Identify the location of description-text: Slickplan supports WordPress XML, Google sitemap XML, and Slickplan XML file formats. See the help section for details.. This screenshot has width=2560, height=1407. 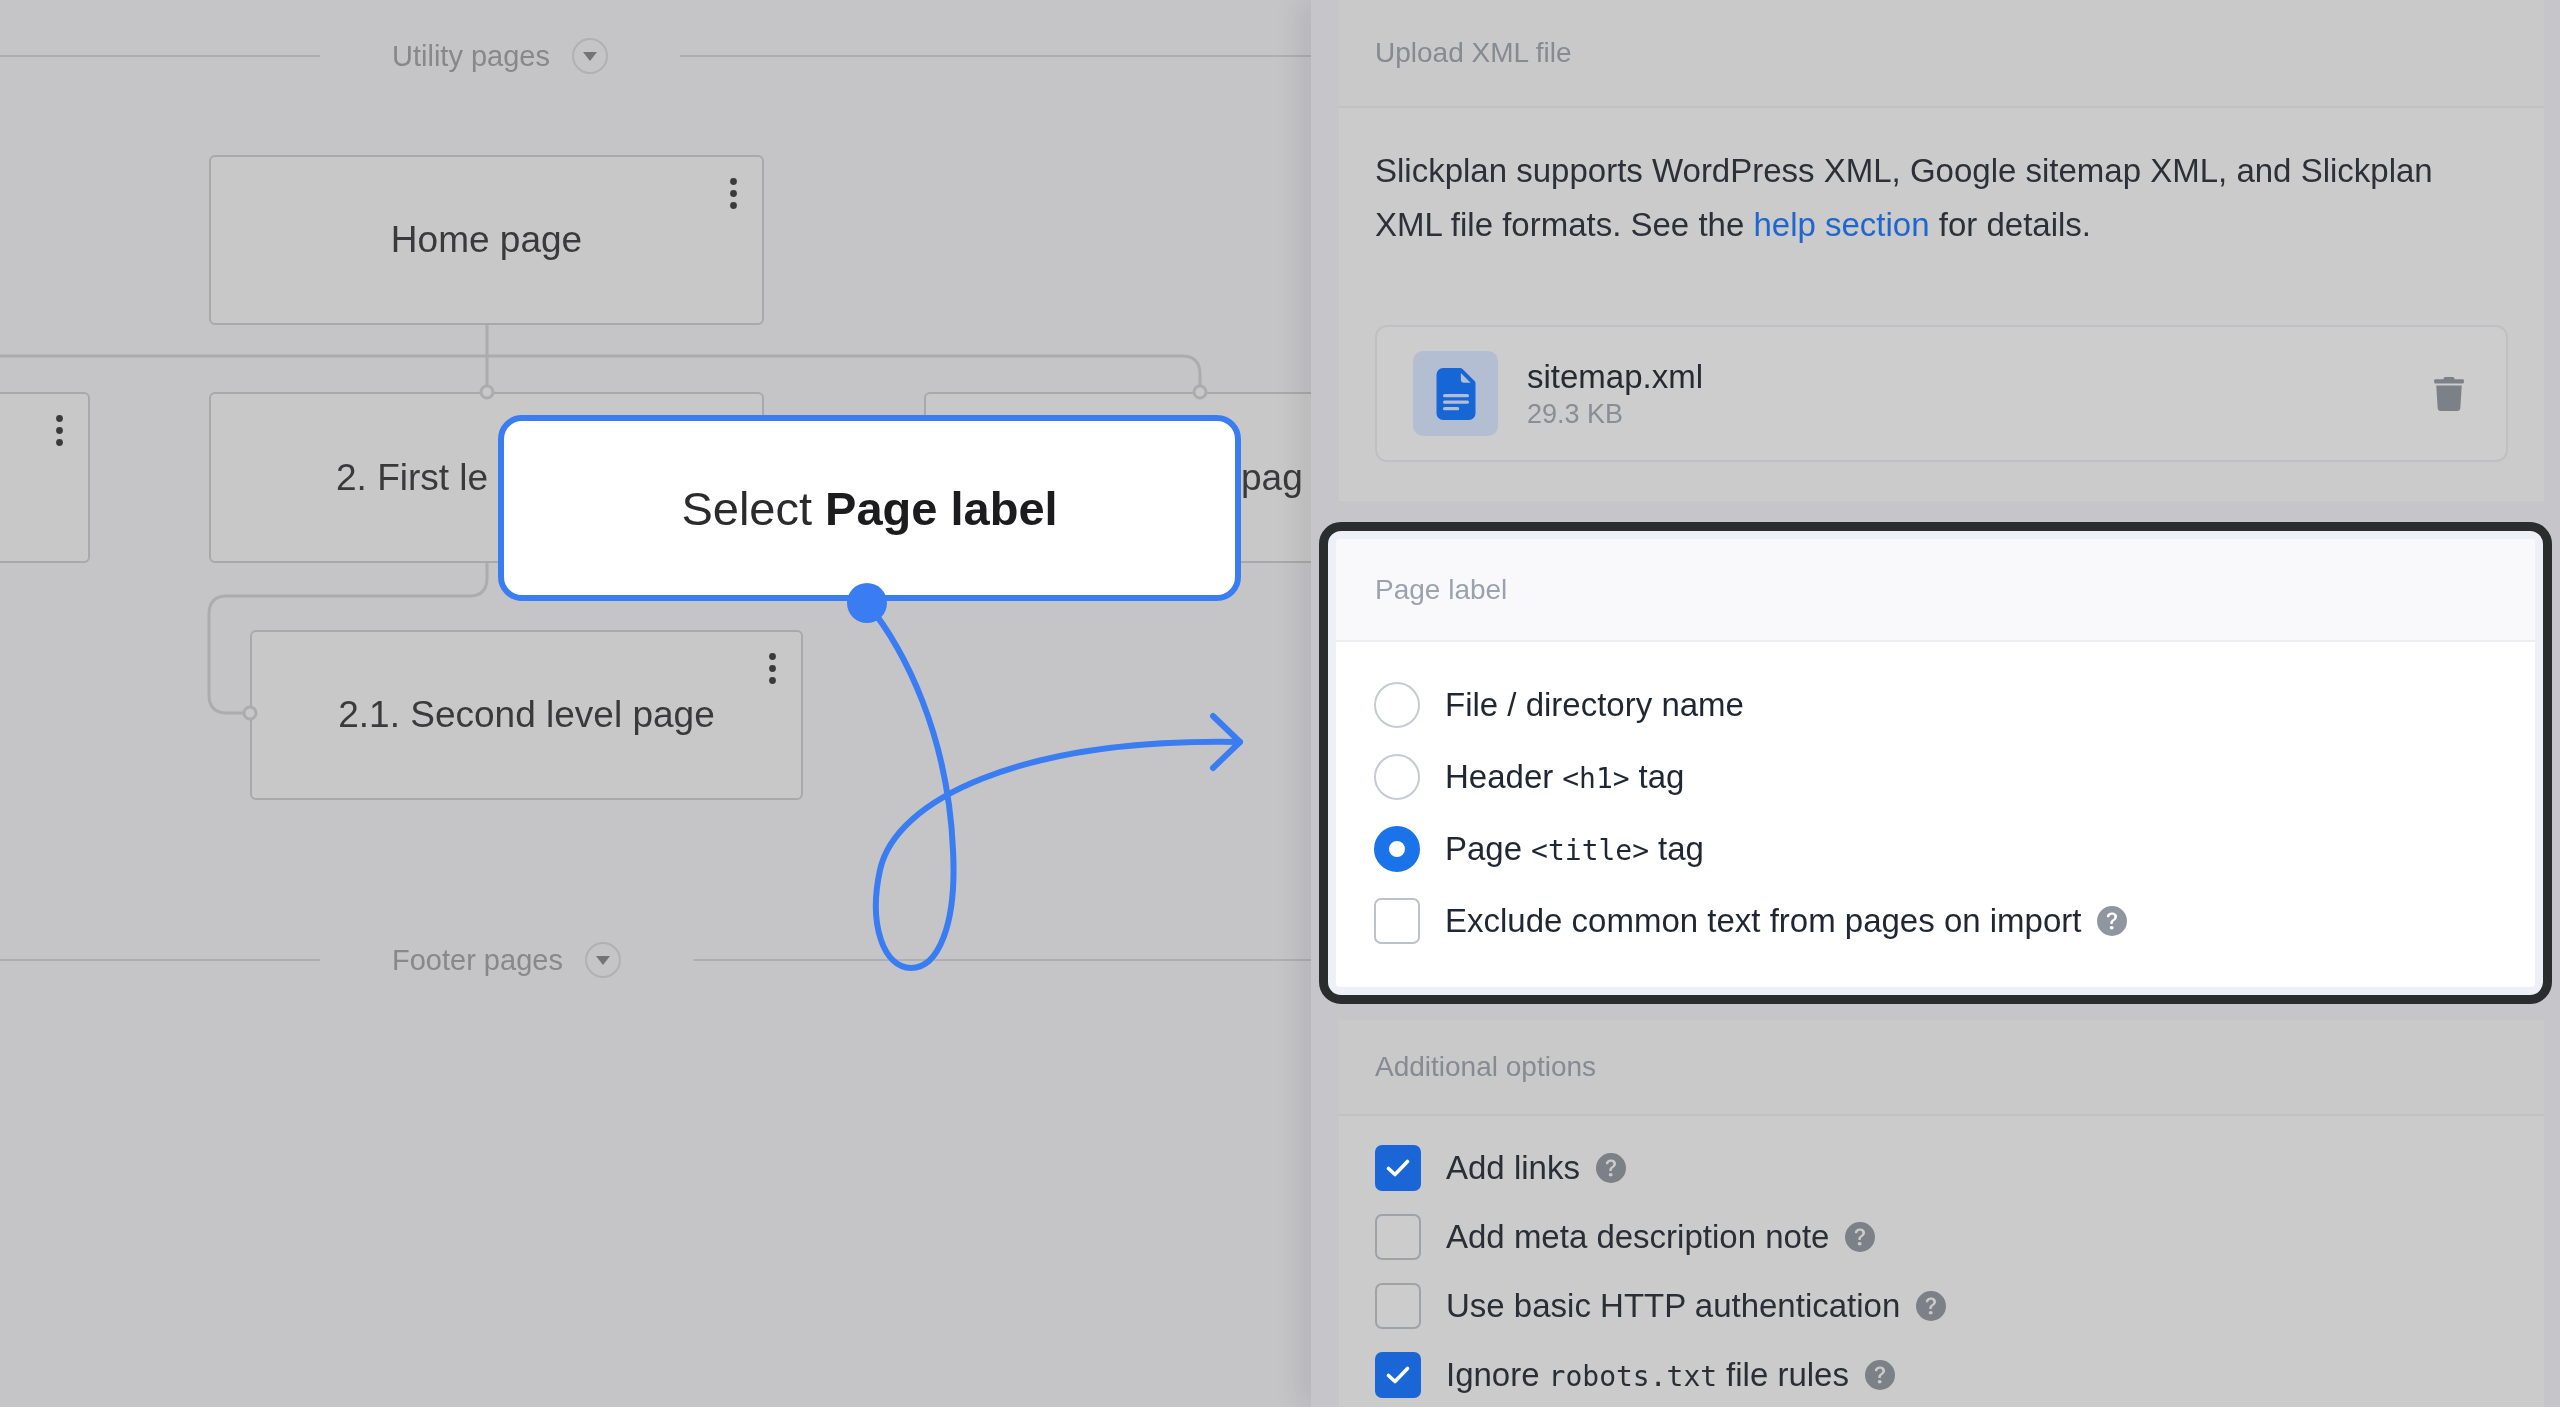
(1904, 198).